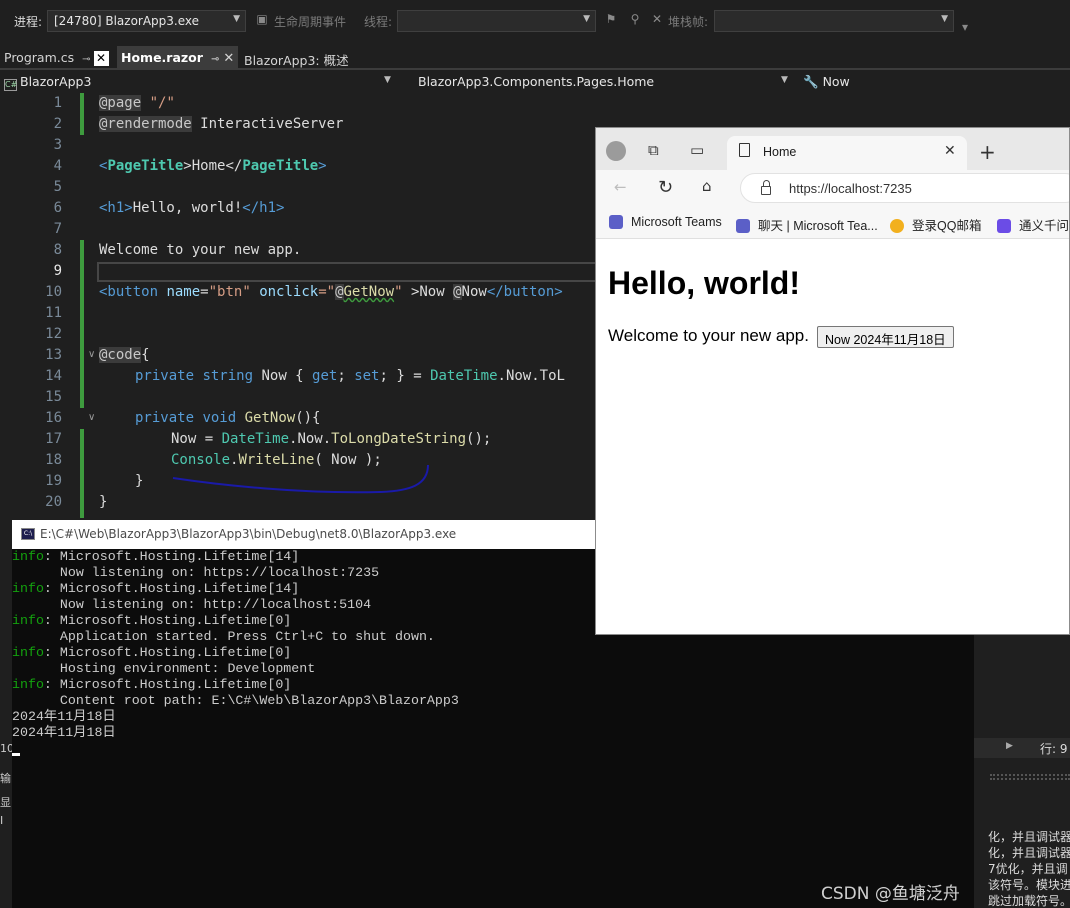 The width and height of the screenshot is (1070, 908). Describe the element at coordinates (1054, 749) in the screenshot. I see `row-indicator: 行: 9` at that location.